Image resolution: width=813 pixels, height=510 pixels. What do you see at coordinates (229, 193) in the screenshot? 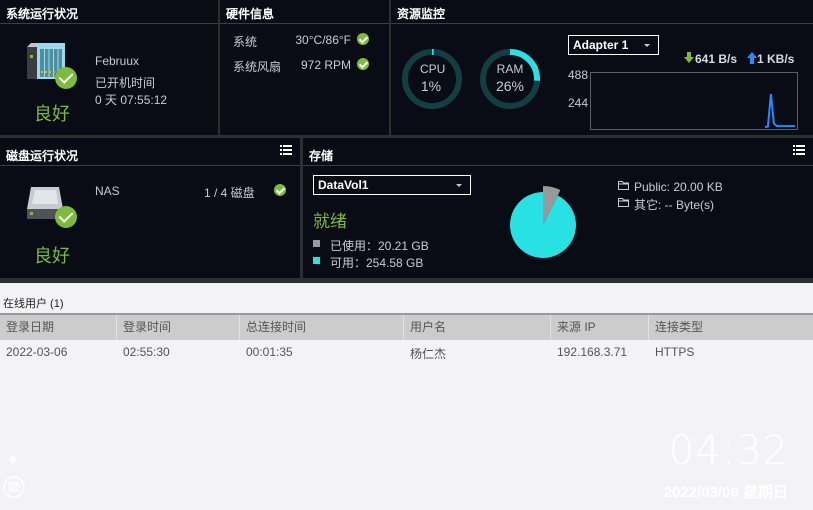
I see `disk-count: 1 / 4 磁盘` at bounding box center [229, 193].